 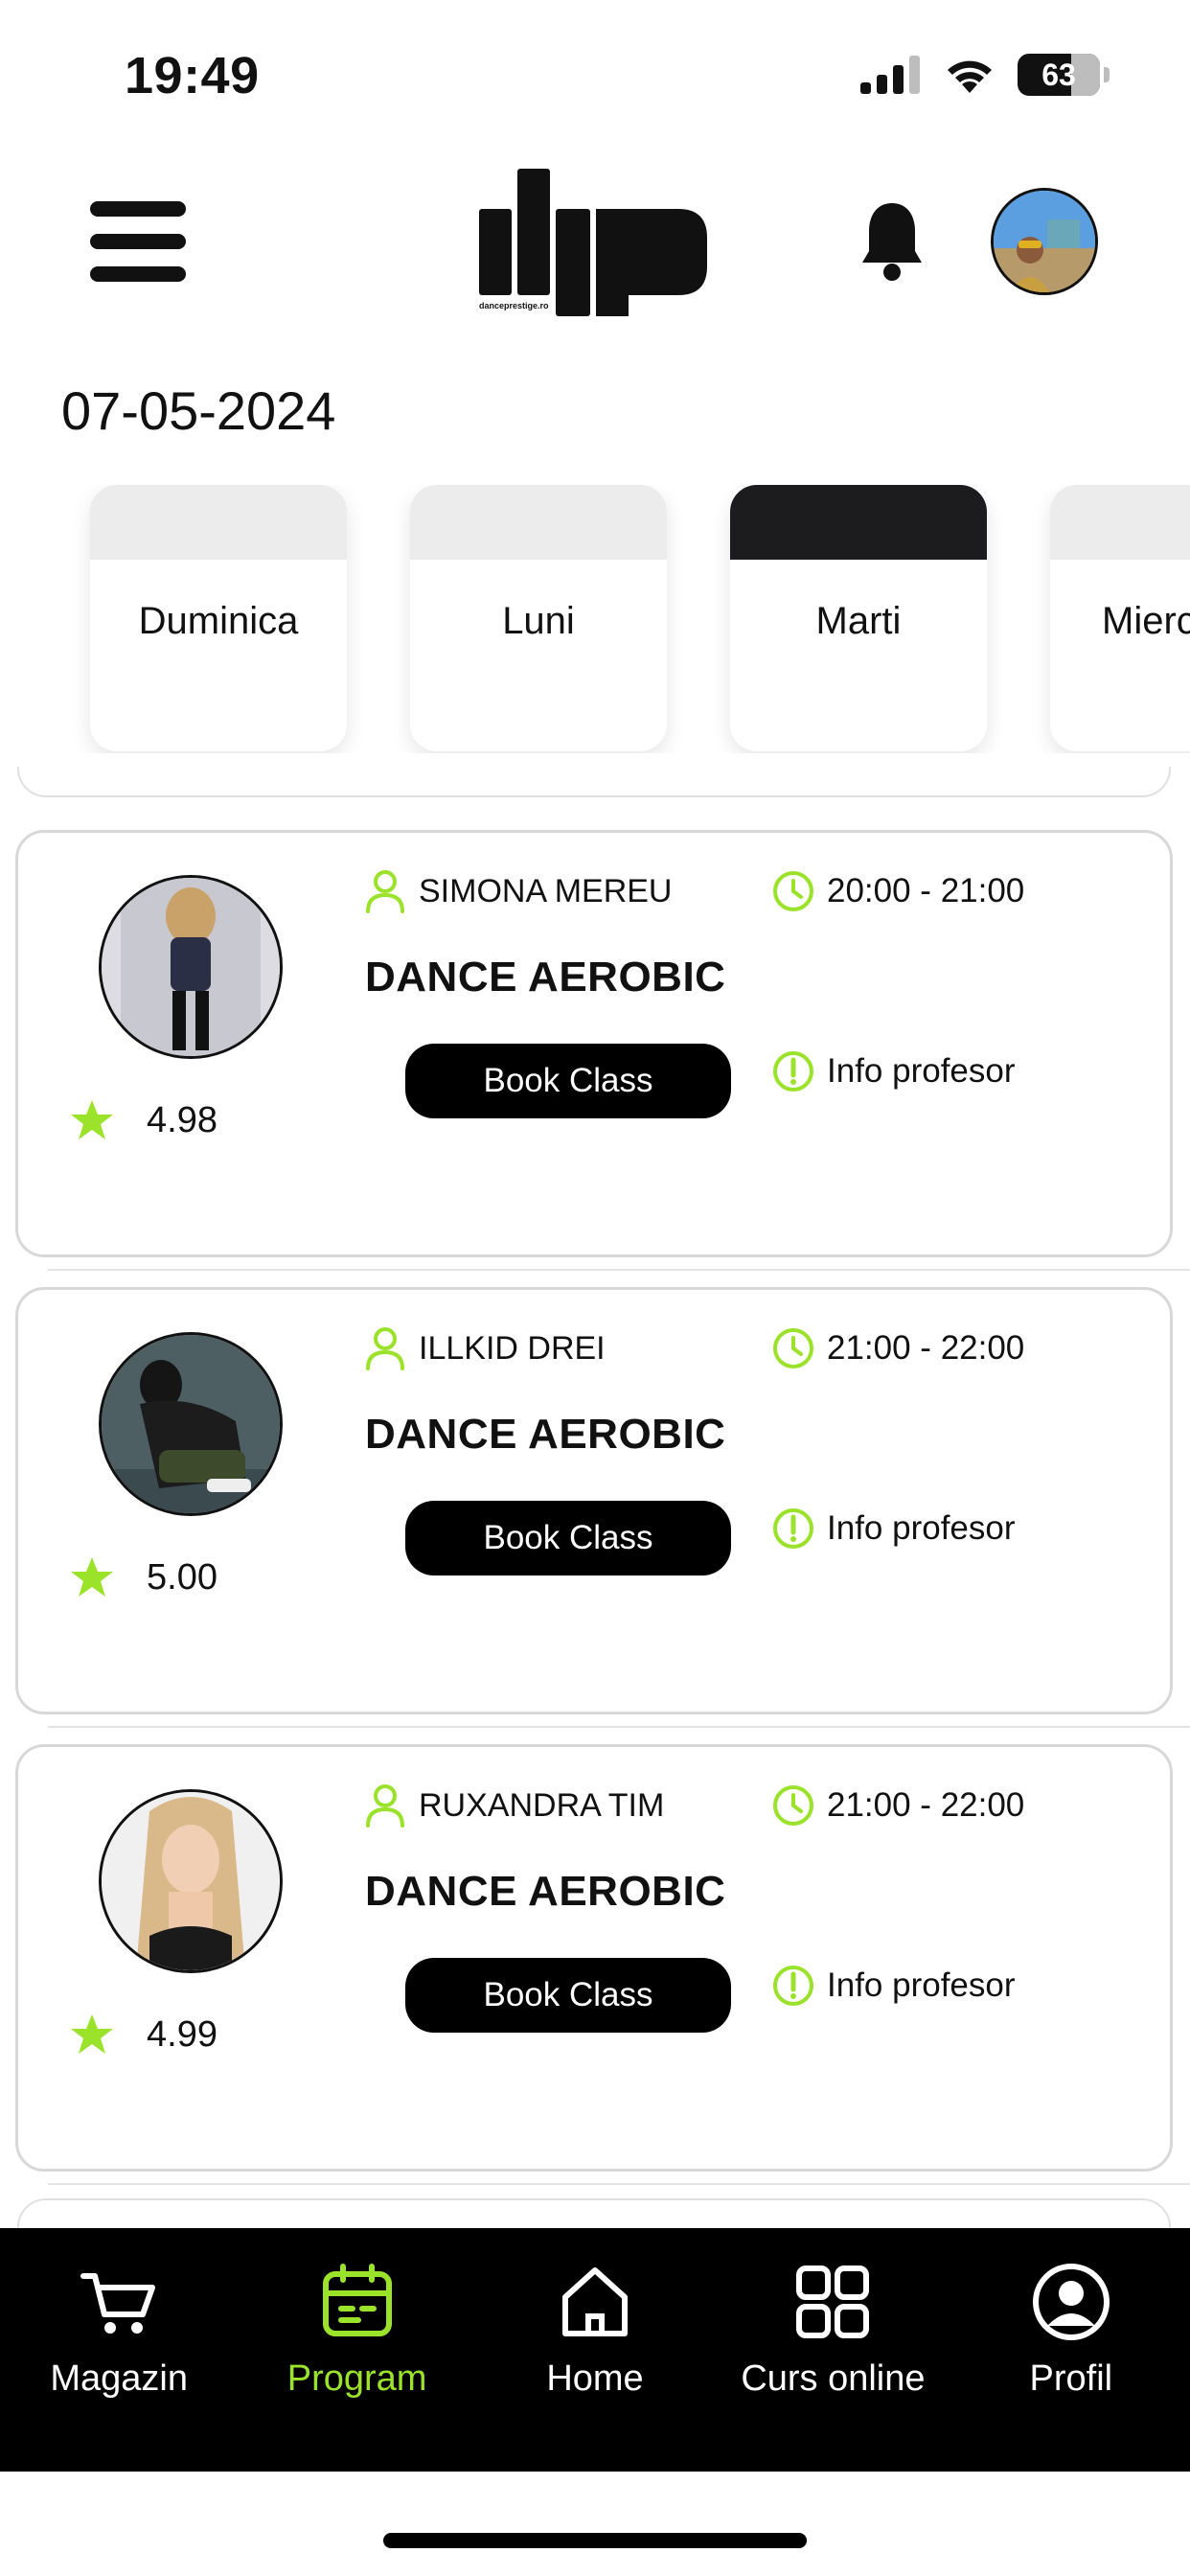 What do you see at coordinates (118, 2303) in the screenshot?
I see `cart-icon` at bounding box center [118, 2303].